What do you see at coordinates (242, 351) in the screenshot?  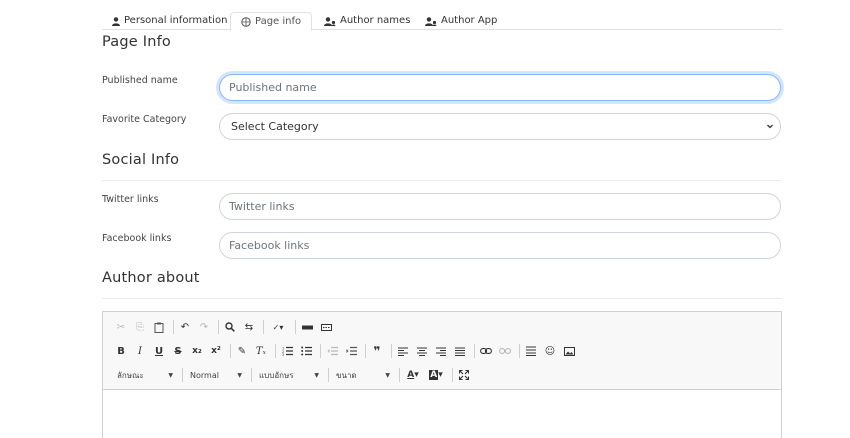 I see `copy-formatting-icon: ✎` at bounding box center [242, 351].